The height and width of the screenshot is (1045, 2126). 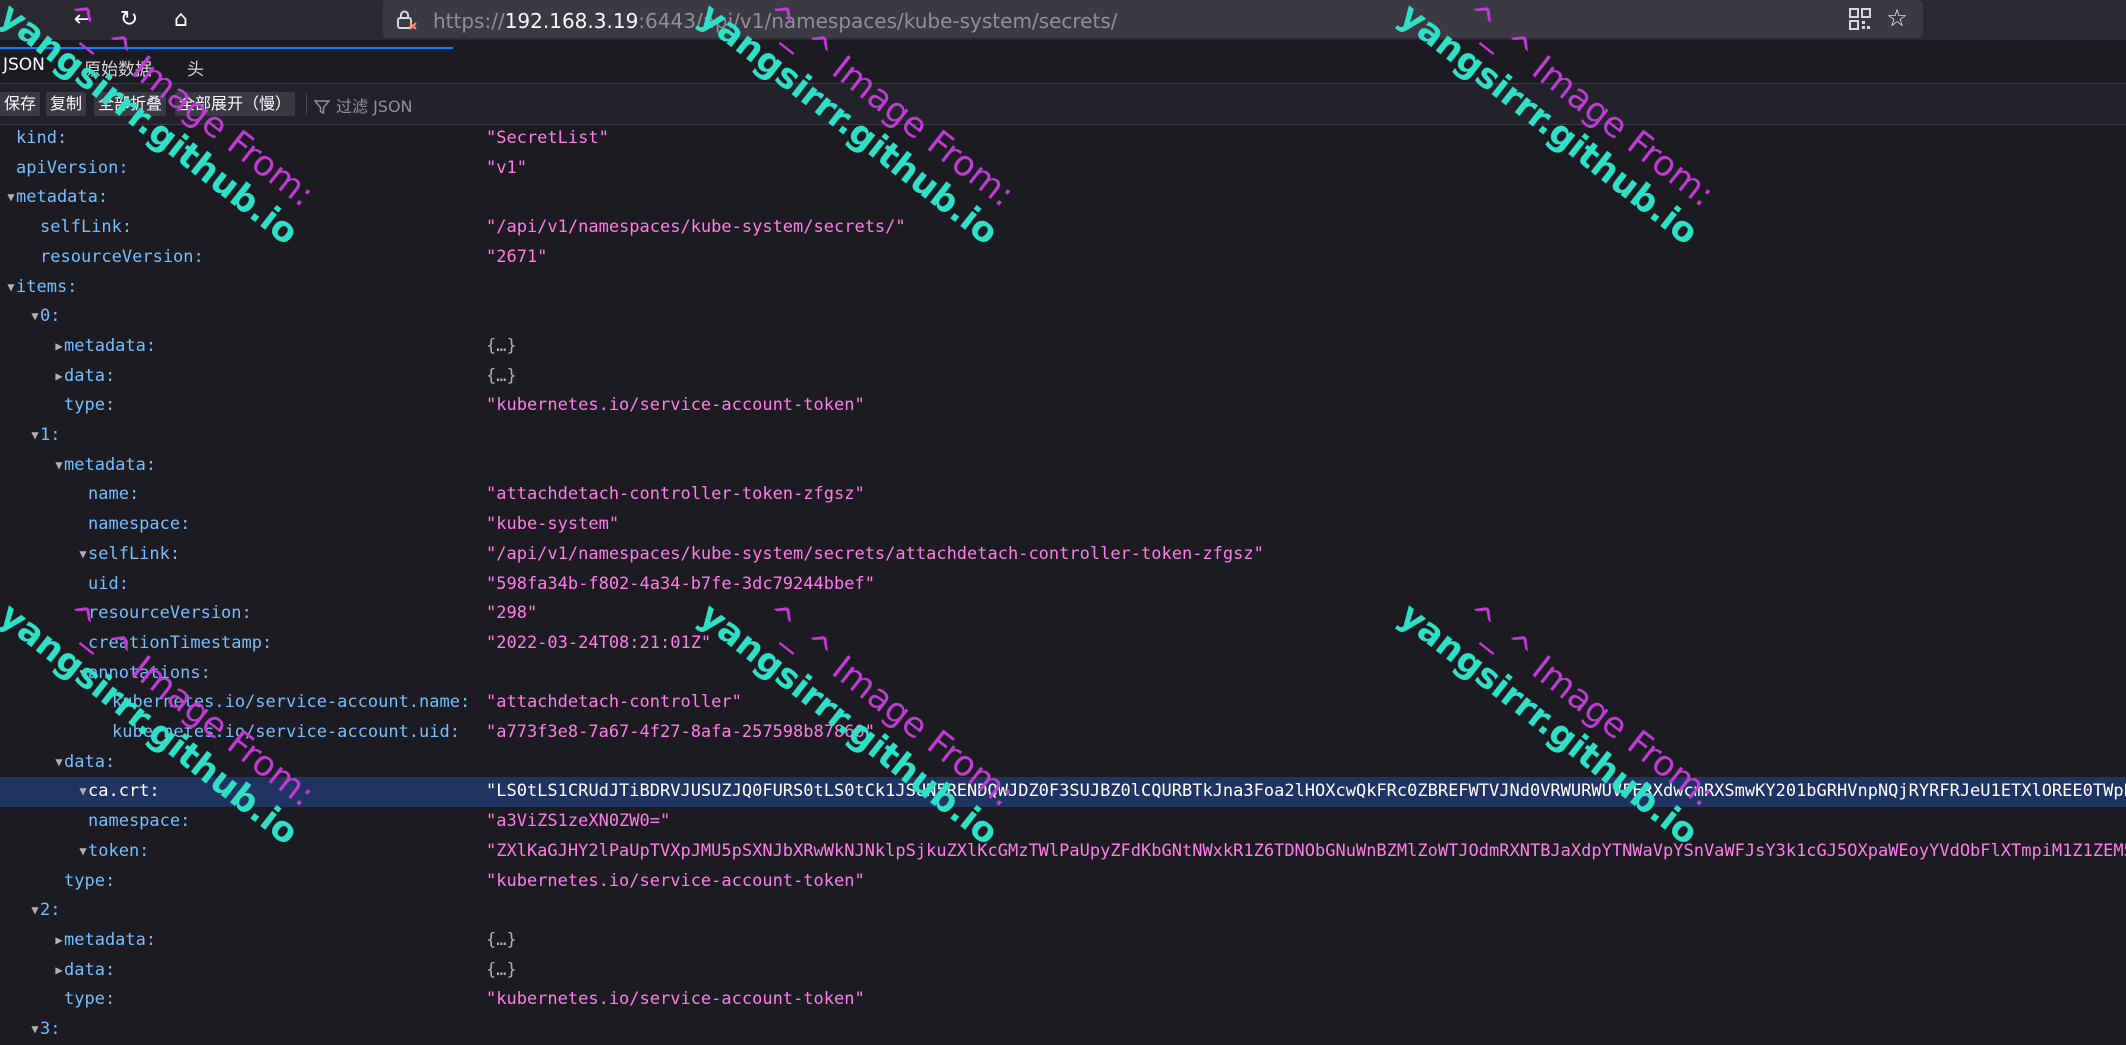 What do you see at coordinates (406, 19) in the screenshot?
I see `lock-icon` at bounding box center [406, 19].